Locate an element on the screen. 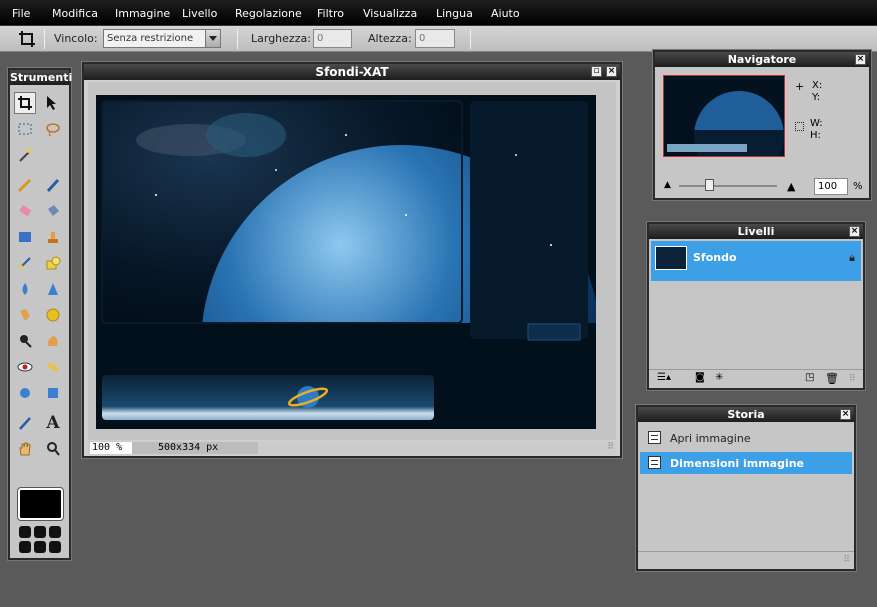  width-label: Larghezza: is located at coordinates (281, 38).